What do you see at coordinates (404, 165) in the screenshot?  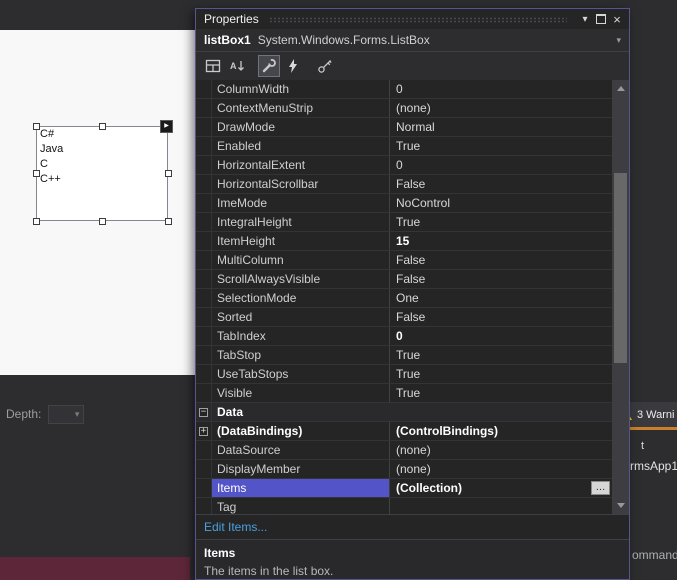 I see `property-row: HorizontalExtent 0` at bounding box center [404, 165].